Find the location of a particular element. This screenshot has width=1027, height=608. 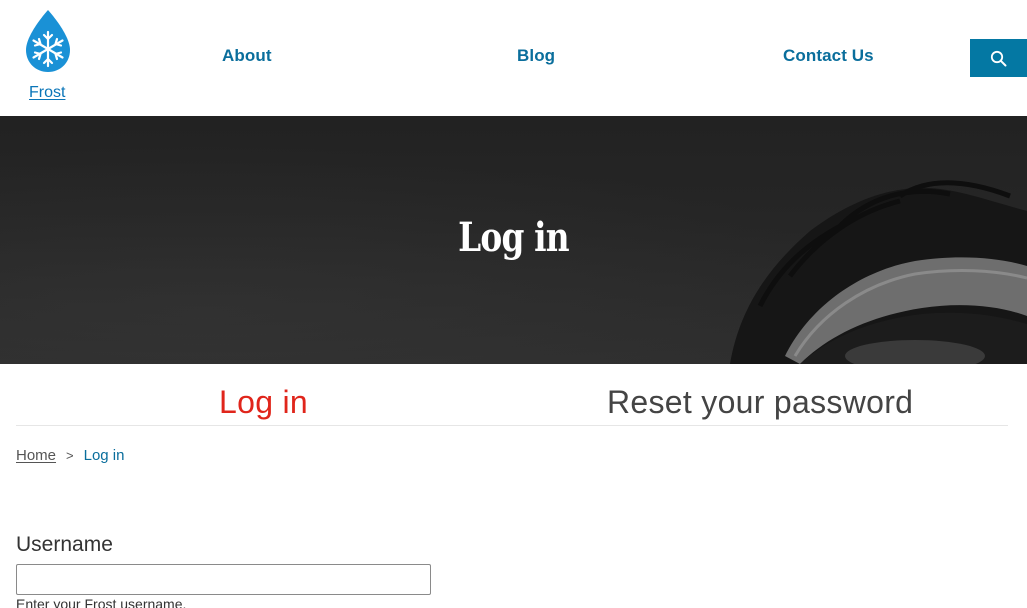

tab-reset-password: Reset your password is located at coordinates (760, 402).